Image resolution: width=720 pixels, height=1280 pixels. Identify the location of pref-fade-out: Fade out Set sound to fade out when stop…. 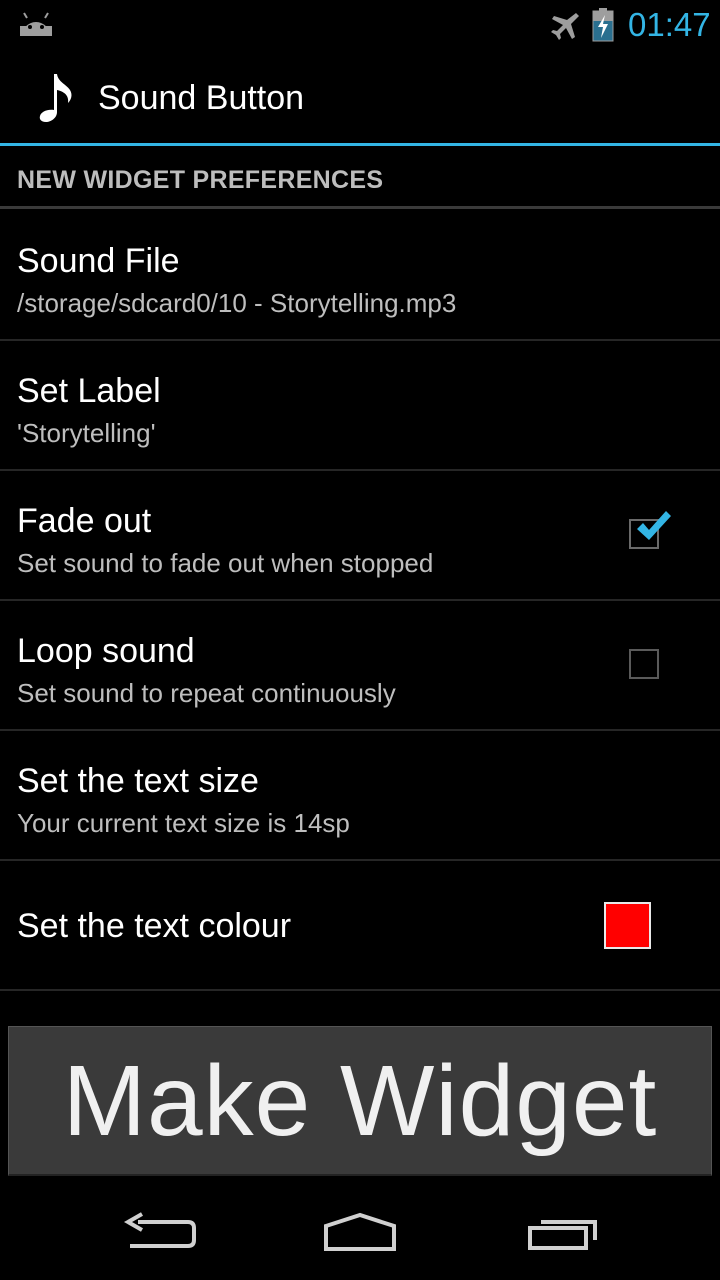
(360, 536).